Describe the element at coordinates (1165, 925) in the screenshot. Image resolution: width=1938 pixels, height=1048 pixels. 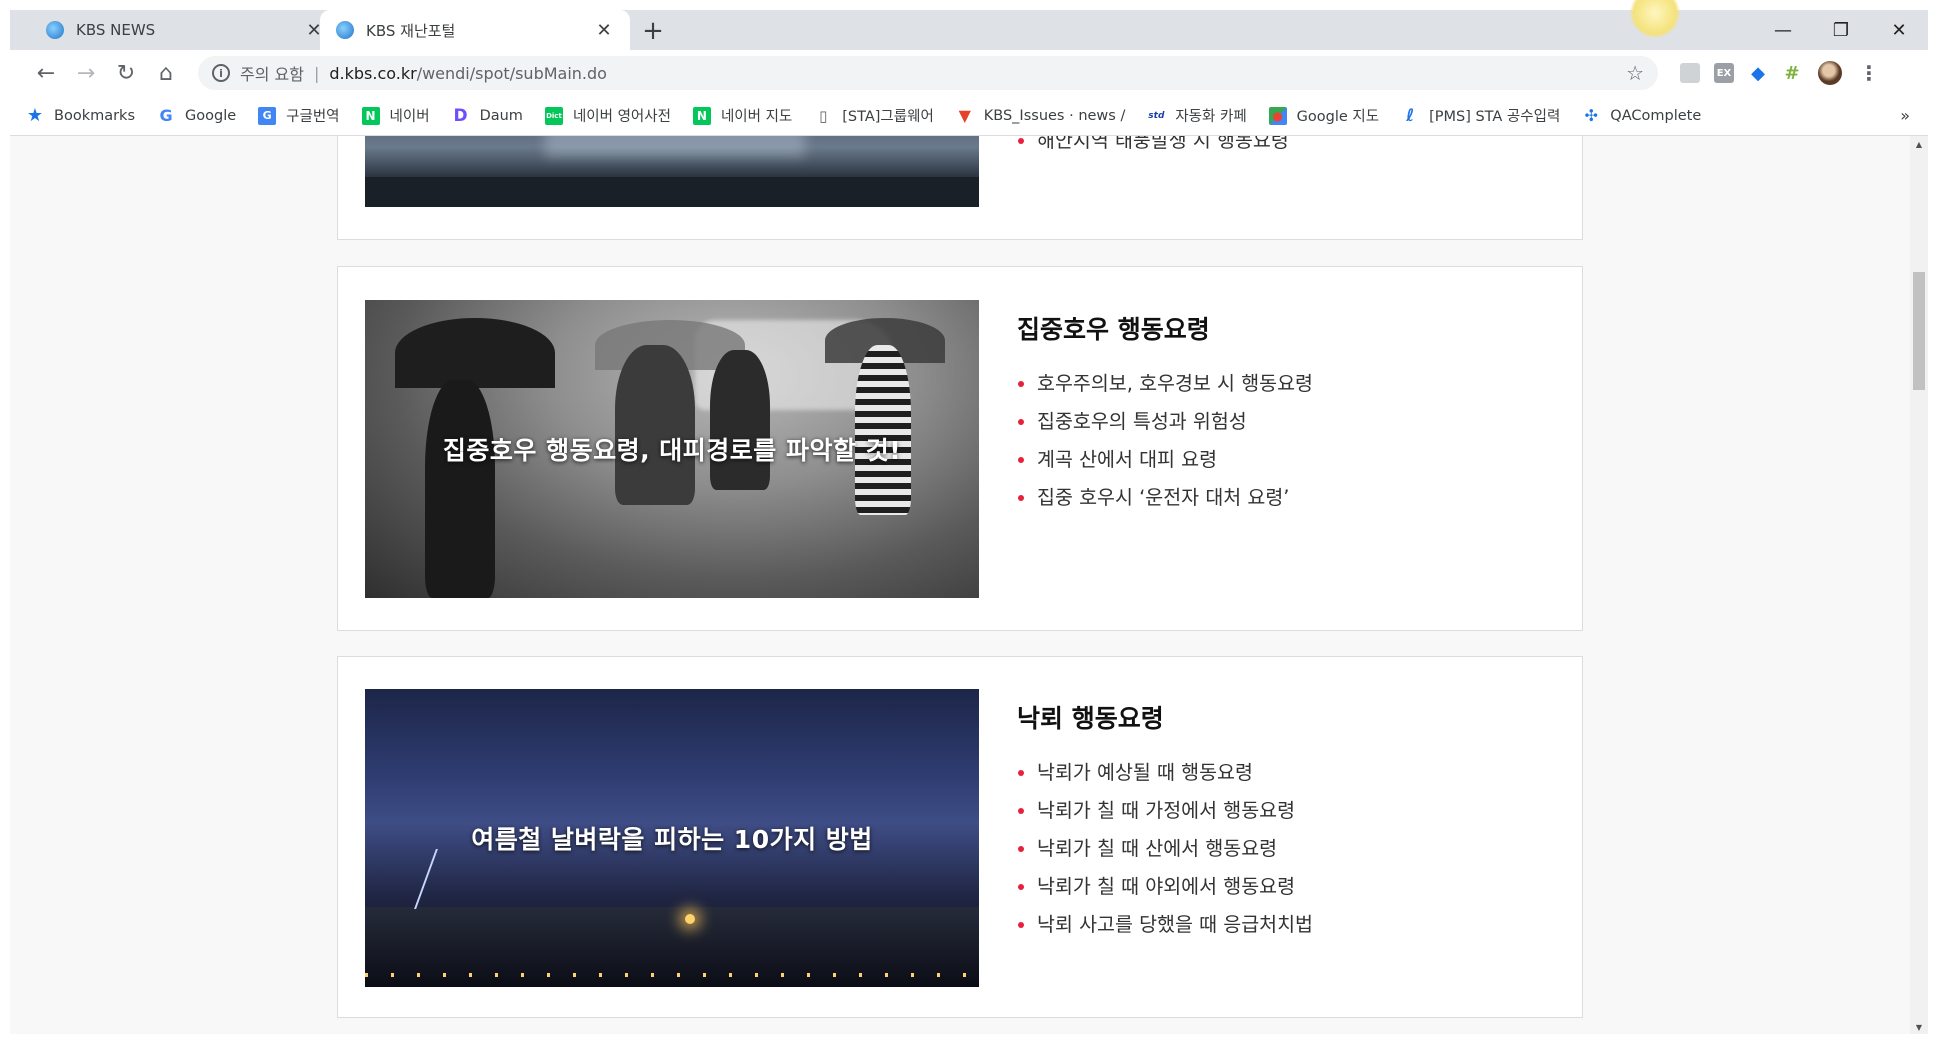
I see `guide-link: 낙뢰 사고를 당했을 때 응급처치법` at that location.